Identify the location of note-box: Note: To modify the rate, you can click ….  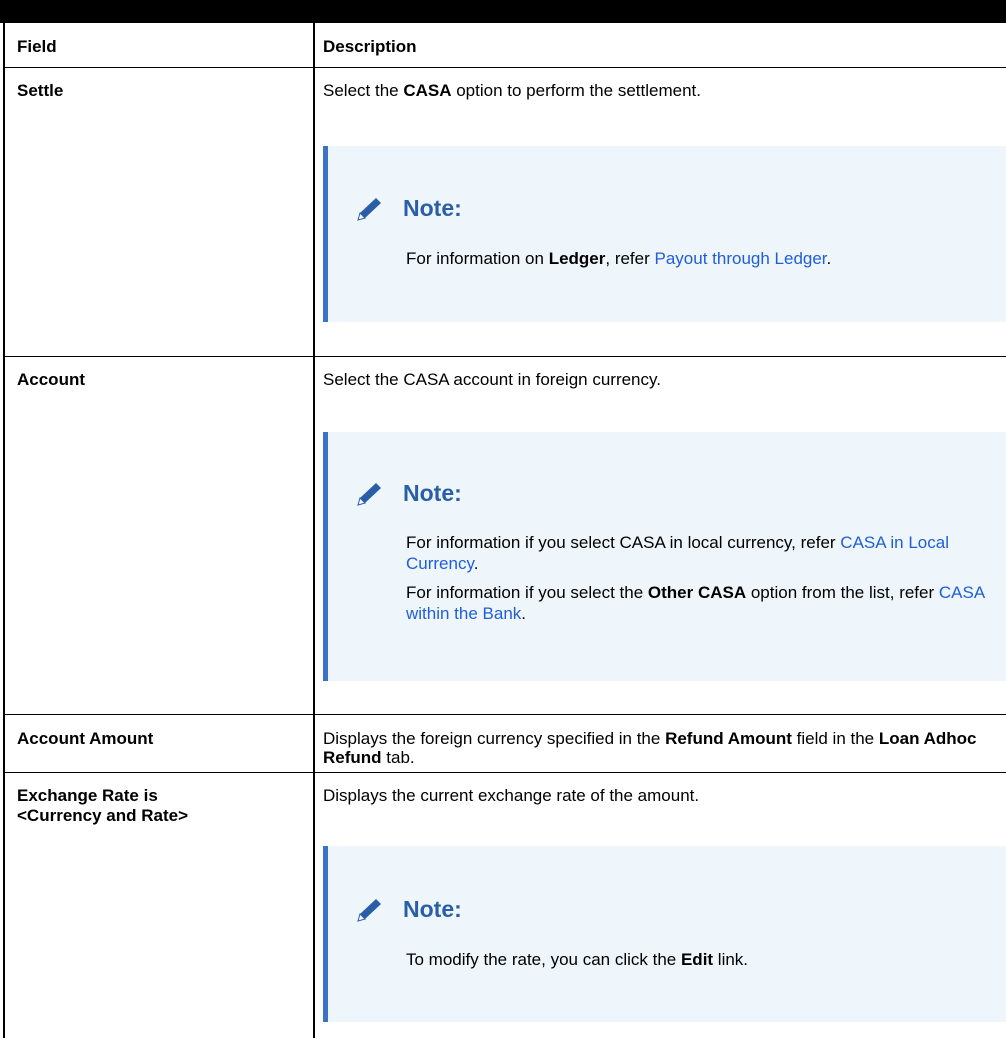
(664, 934).